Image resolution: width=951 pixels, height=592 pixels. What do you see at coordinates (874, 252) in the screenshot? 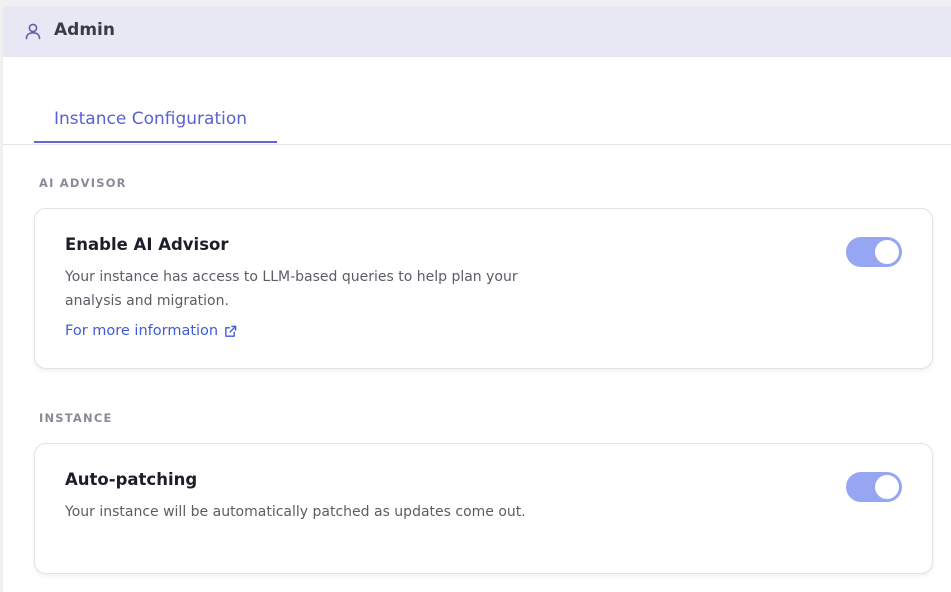
I see `ai-advisor-toggle` at bounding box center [874, 252].